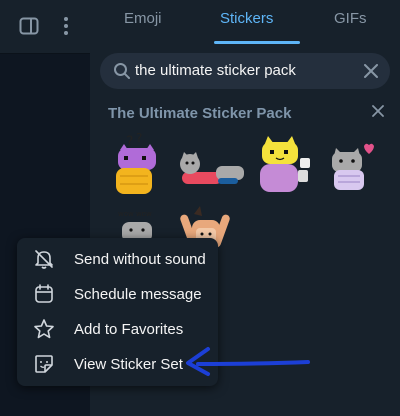  What do you see at coordinates (44, 259) in the screenshot?
I see `bell-off-icon` at bounding box center [44, 259].